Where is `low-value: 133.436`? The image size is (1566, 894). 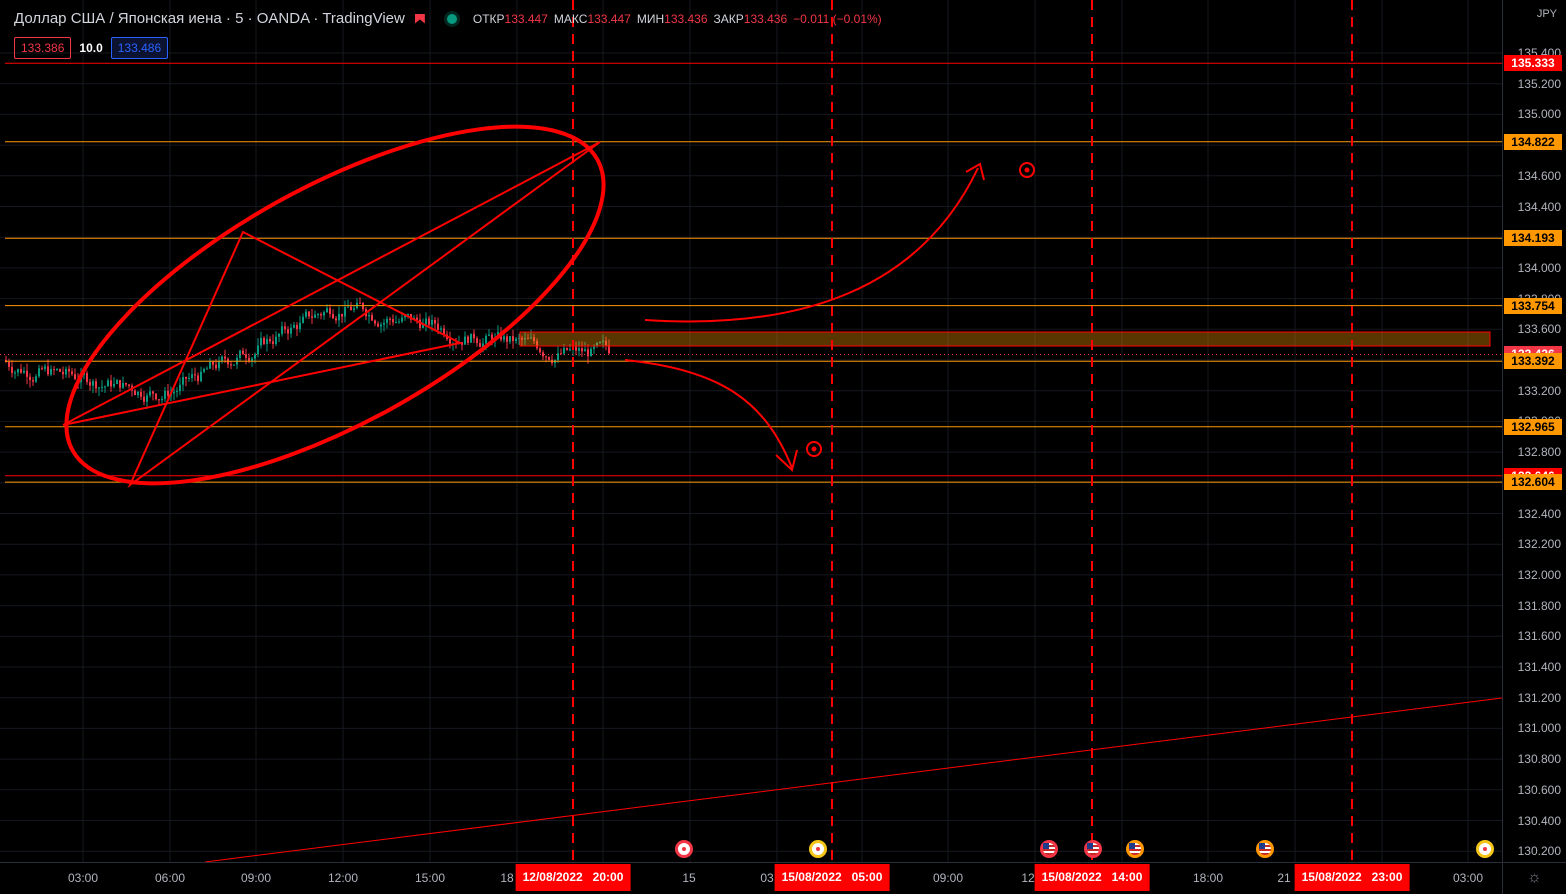 low-value: 133.436 is located at coordinates (686, 18).